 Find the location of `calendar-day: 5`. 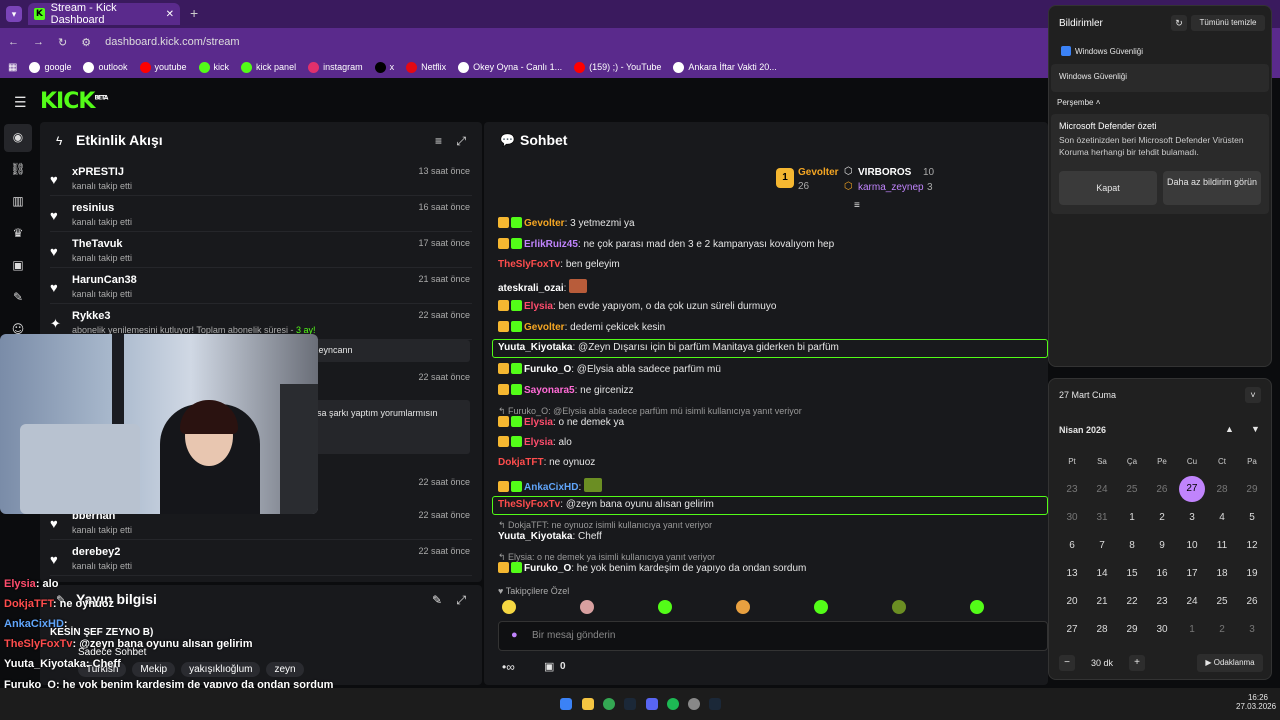

calendar-day: 5 is located at coordinates (1252, 517).